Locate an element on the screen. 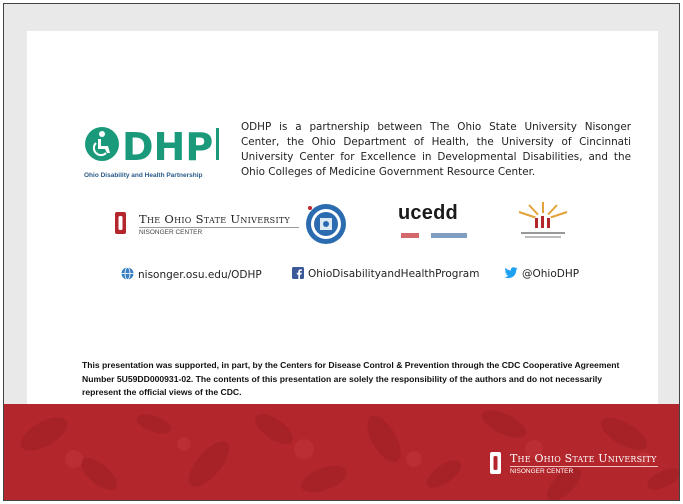 The height and width of the screenshot is (504, 683). twitter-bird-icon is located at coordinates (511, 273).